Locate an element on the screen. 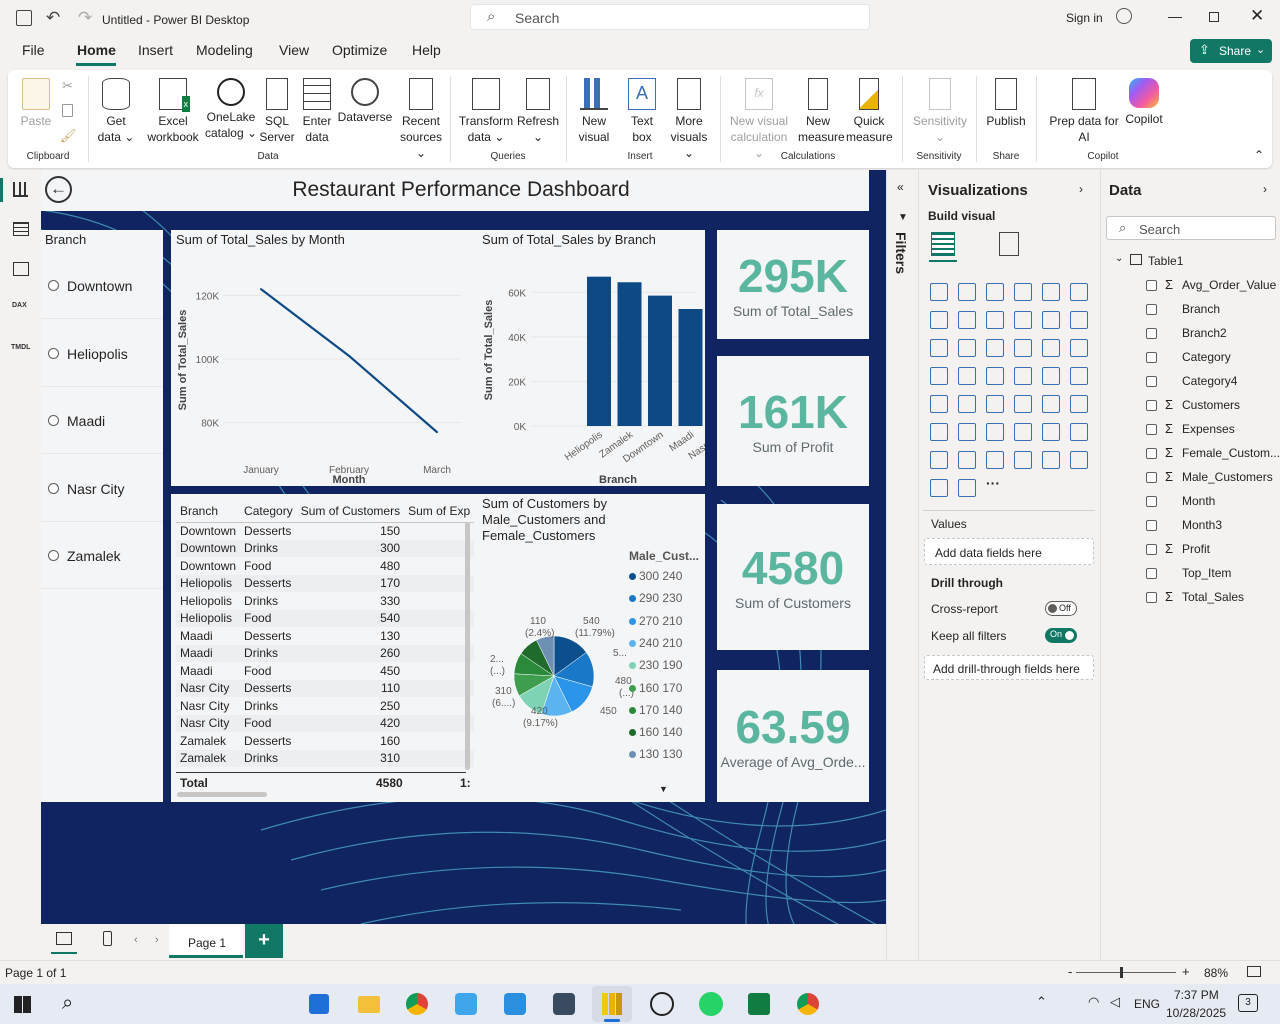  table-row: Heliopolis Drinks 330 is located at coordinates (325, 601).